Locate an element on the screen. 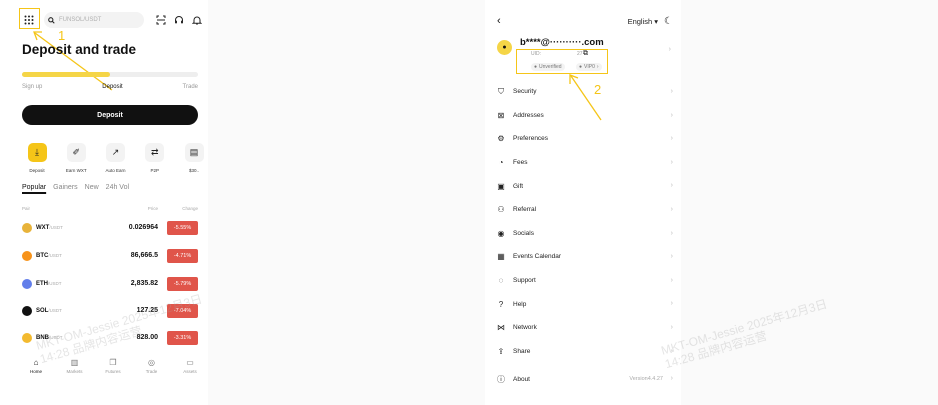  base-symbol: WXT is located at coordinates (43, 228).